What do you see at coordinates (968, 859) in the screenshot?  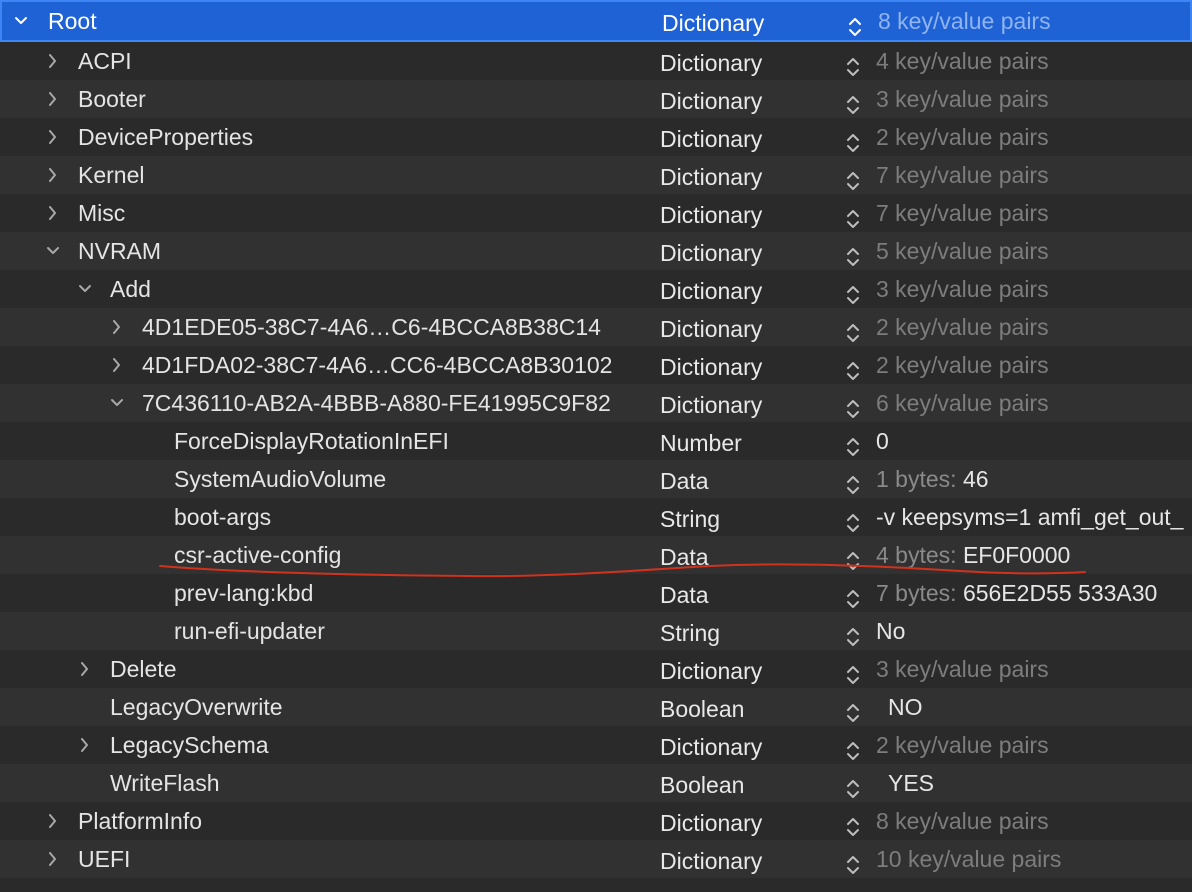 I see `row-value: 10 key/value pairs` at bounding box center [968, 859].